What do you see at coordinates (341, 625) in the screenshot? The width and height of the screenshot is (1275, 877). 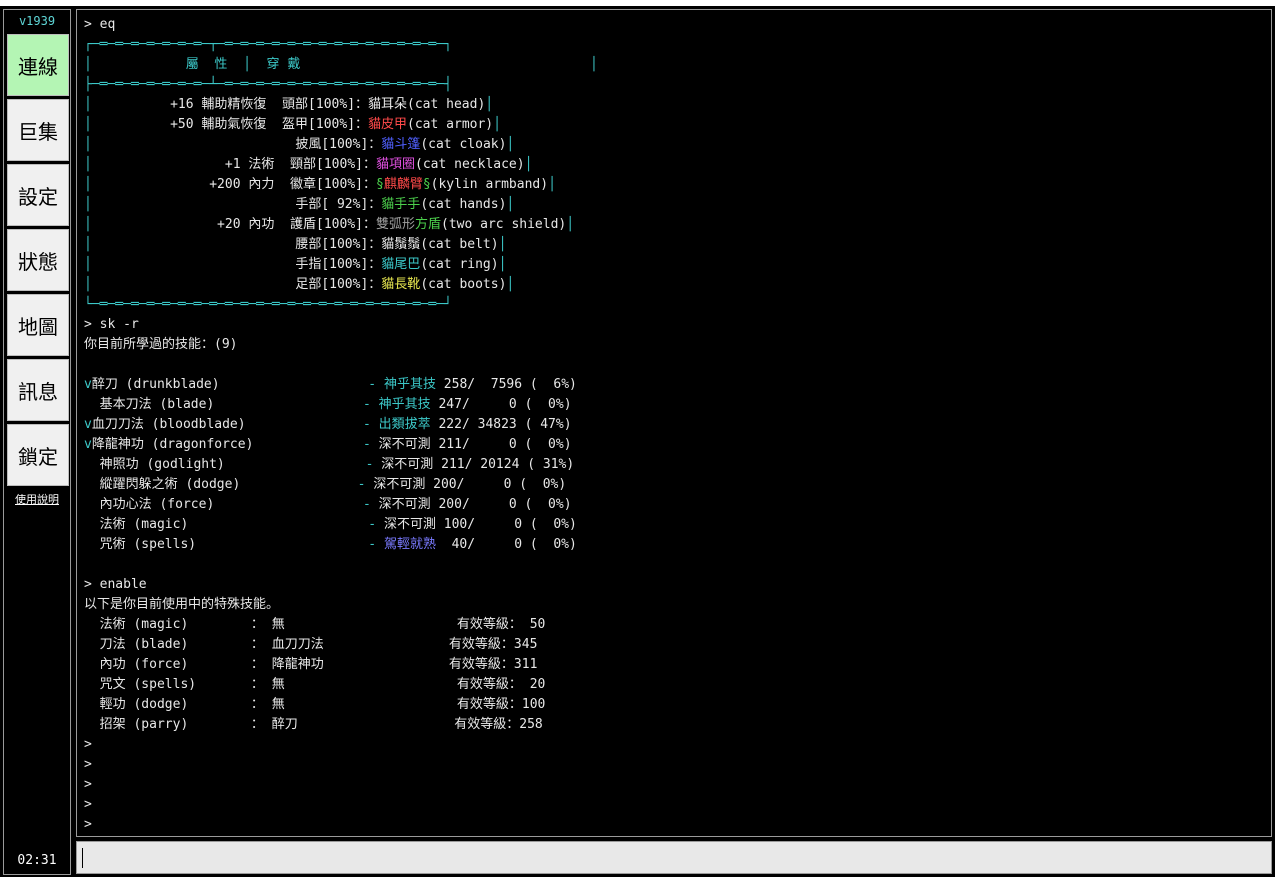 I see `terminal-line: 法術 (magic) ： 無 有效等級： 50` at bounding box center [341, 625].